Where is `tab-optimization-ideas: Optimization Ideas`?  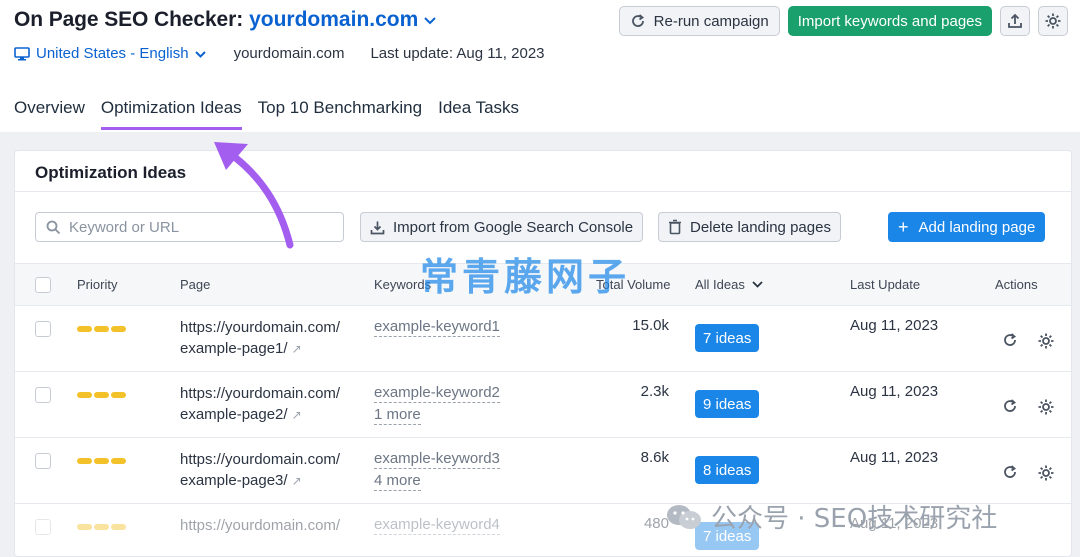 tab-optimization-ideas: Optimization Ideas is located at coordinates (171, 114).